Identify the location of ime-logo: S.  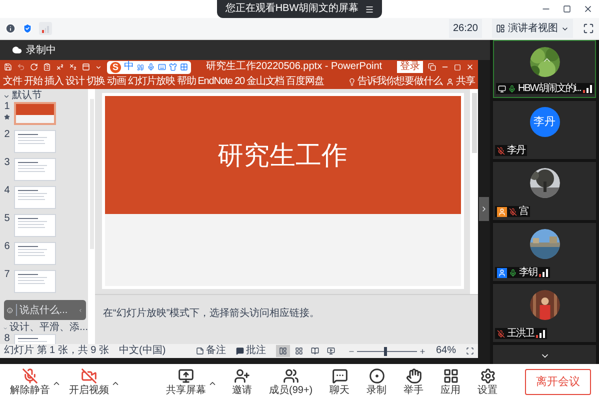
(115, 67).